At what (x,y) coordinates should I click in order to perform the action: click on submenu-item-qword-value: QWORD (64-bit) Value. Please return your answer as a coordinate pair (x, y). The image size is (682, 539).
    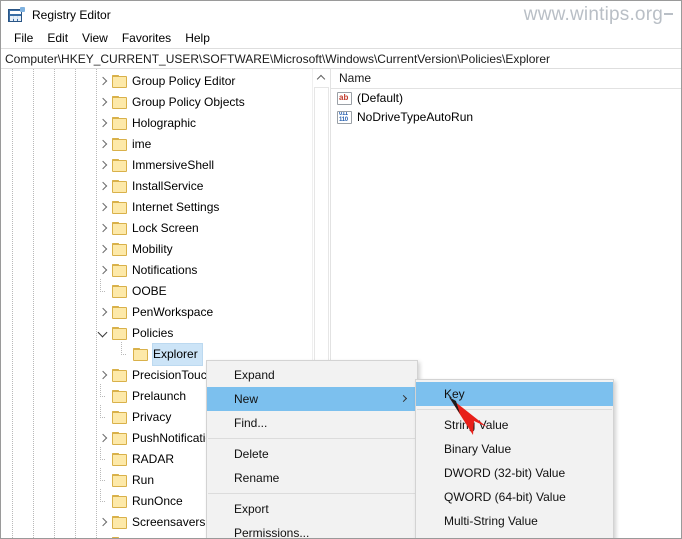
    Looking at the image, I should click on (514, 497).